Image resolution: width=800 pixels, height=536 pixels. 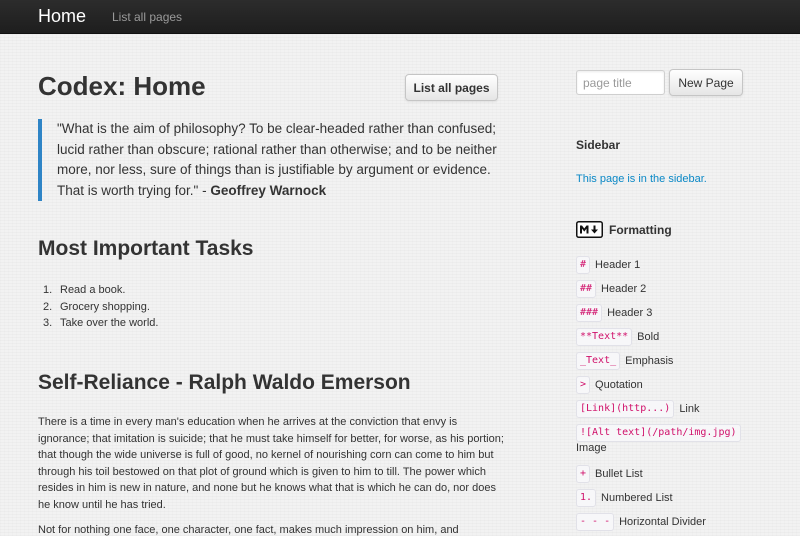 I want to click on formatting-item: 1. Numbered List, so click(x=624, y=498).